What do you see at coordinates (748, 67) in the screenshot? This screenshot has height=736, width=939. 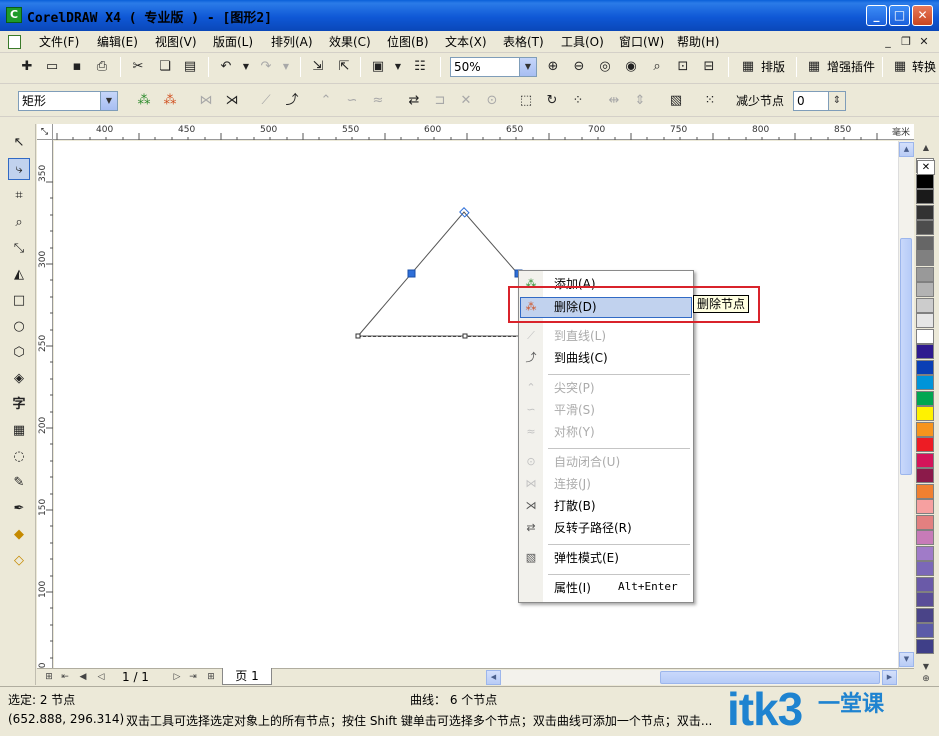 I see `layout-icon: ▦` at bounding box center [748, 67].